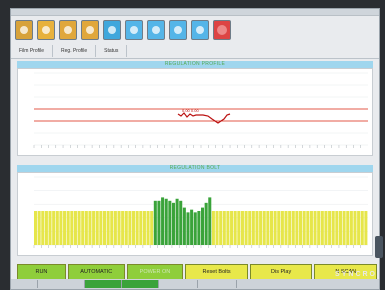 The image size is (385, 290). Describe the element at coordinates (200, 30) in the screenshot. I see `tools-icon` at that location.